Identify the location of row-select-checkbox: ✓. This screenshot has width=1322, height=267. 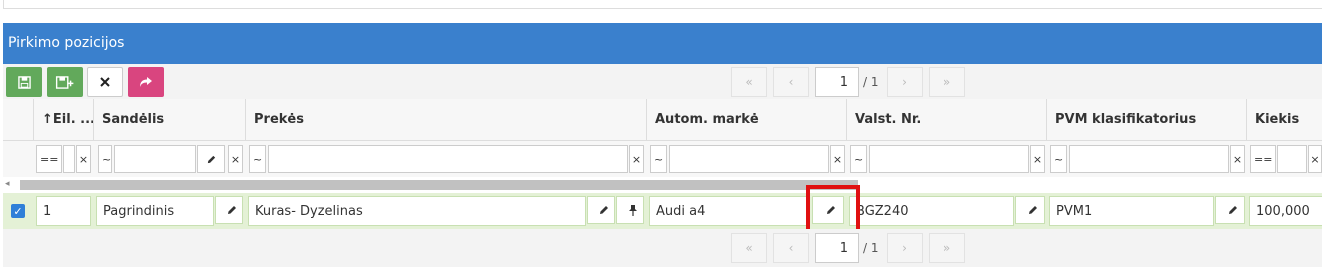
(18, 211).